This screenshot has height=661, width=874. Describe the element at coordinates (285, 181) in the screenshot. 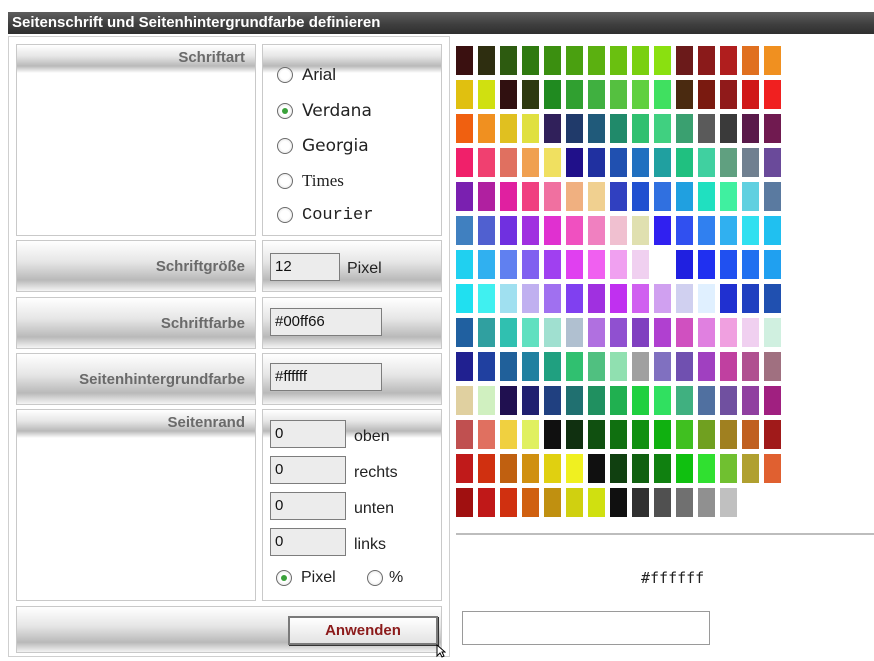

I see `radio-times-icon` at that location.